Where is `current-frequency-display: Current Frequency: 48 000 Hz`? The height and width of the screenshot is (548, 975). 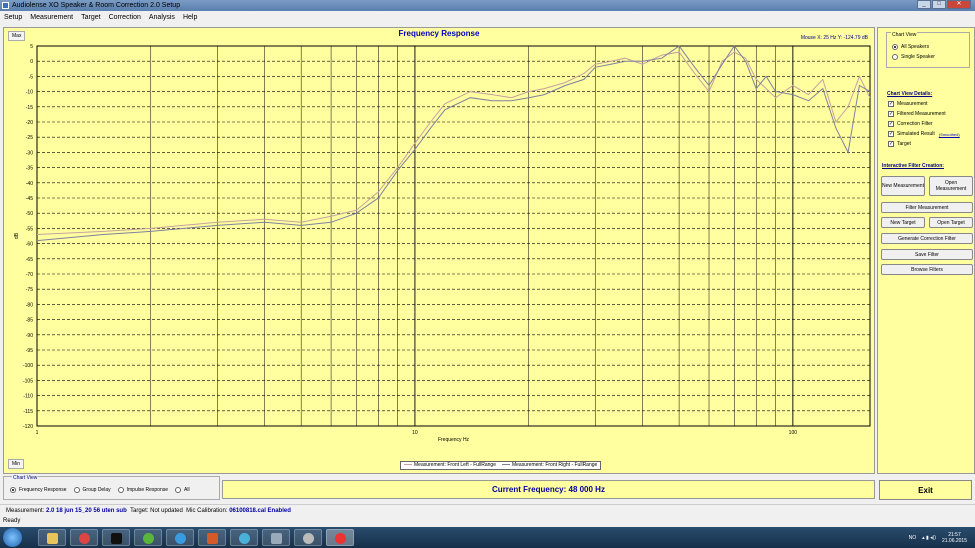 current-frequency-display: Current Frequency: 48 000 Hz is located at coordinates (548, 489).